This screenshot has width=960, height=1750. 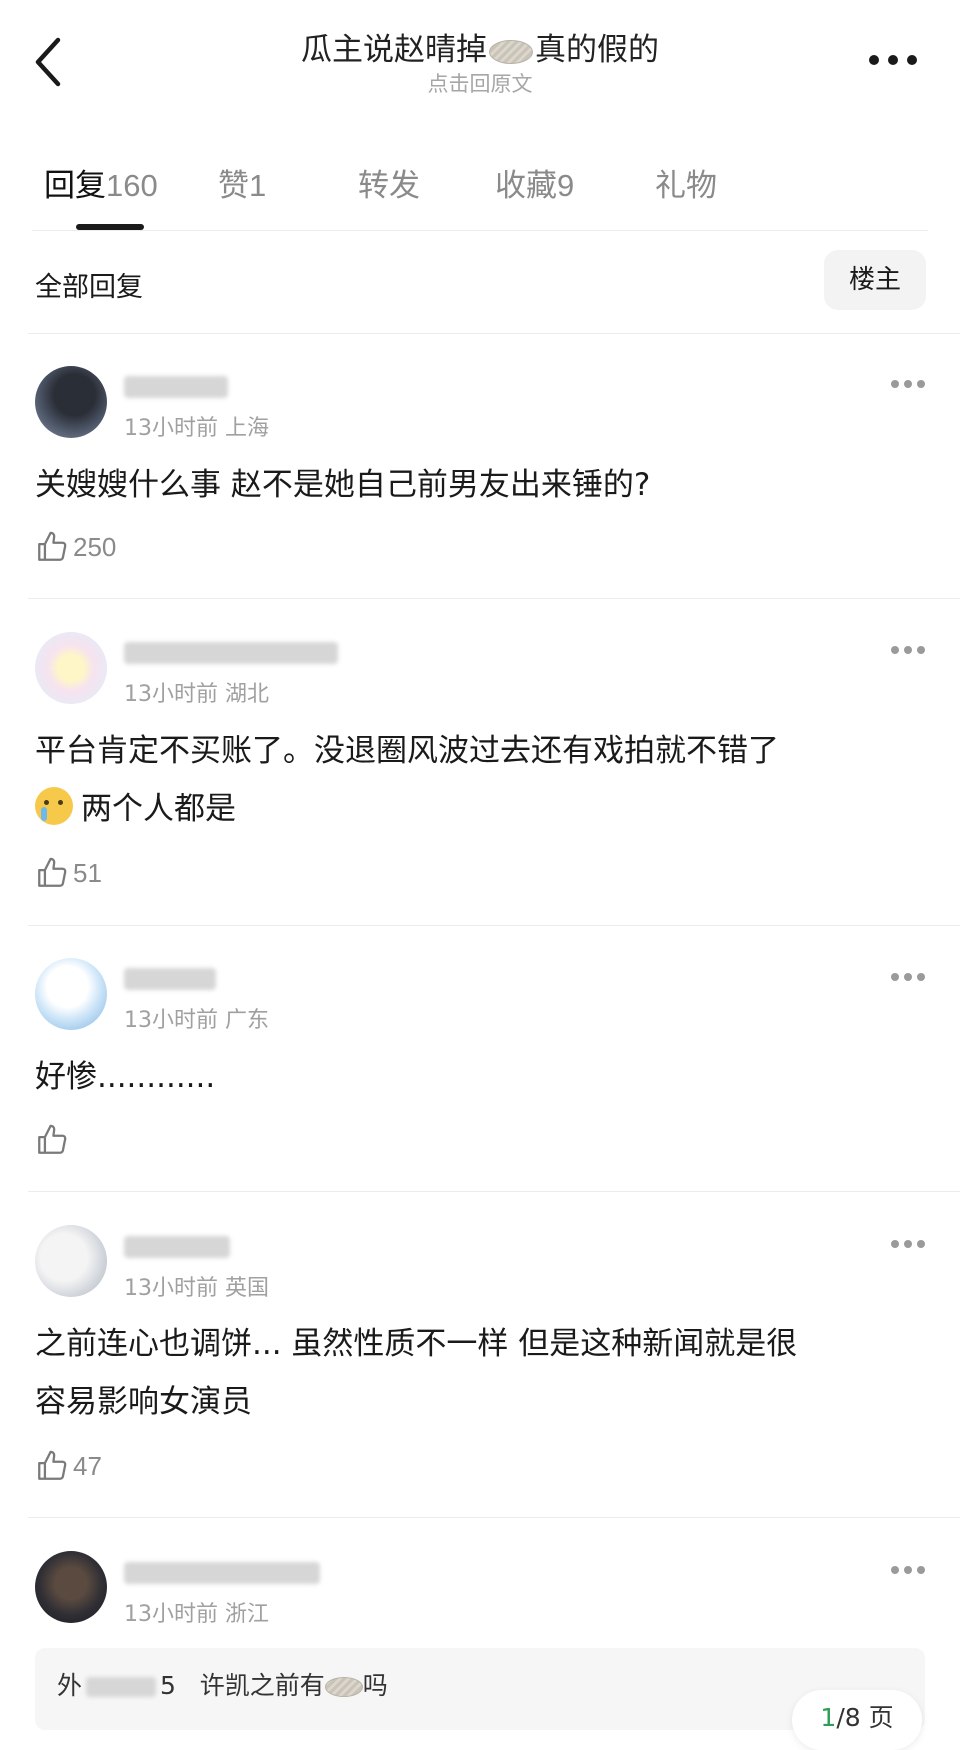 What do you see at coordinates (407, 751) in the screenshot?
I see `comment-content-line: 平台肯定不买账了。没退圈风波过去还有戏拍就不错了` at bounding box center [407, 751].